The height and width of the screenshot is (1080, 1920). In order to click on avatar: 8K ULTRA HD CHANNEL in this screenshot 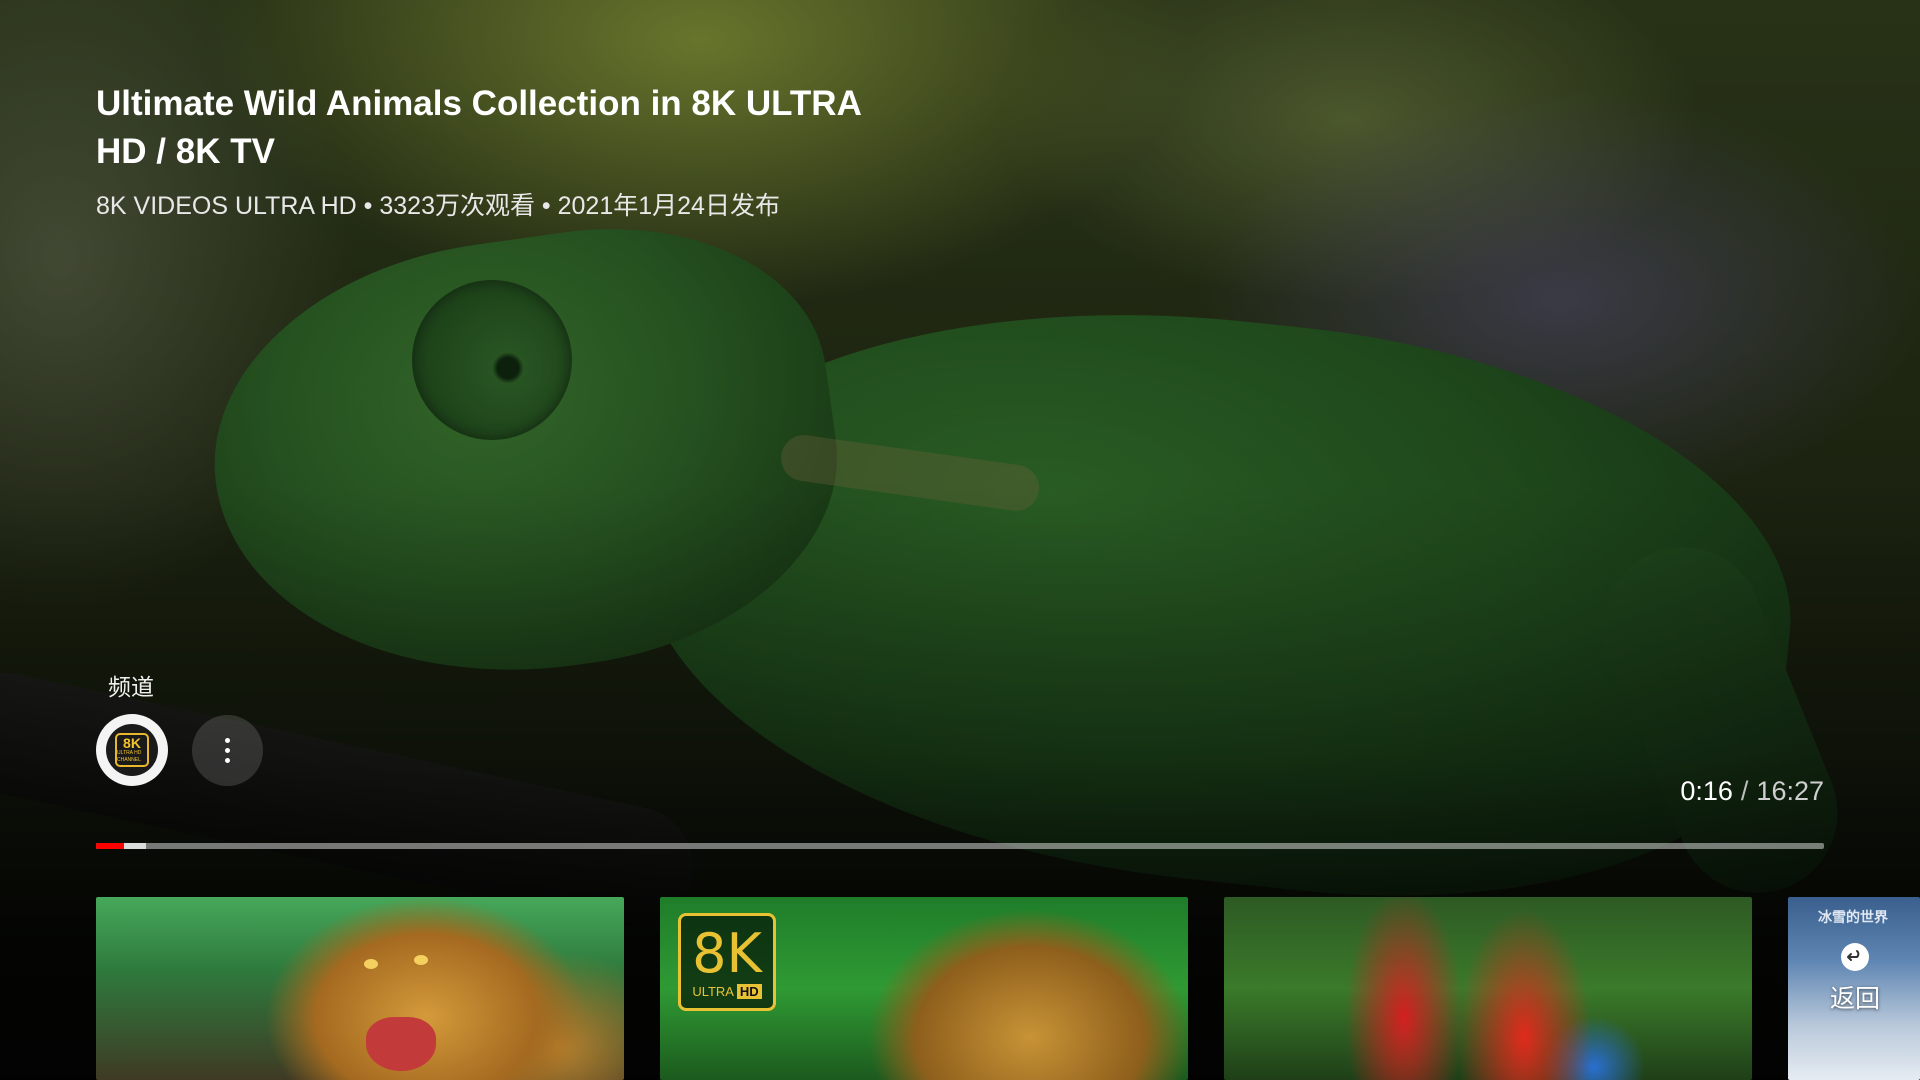, I will do `click(132, 750)`.